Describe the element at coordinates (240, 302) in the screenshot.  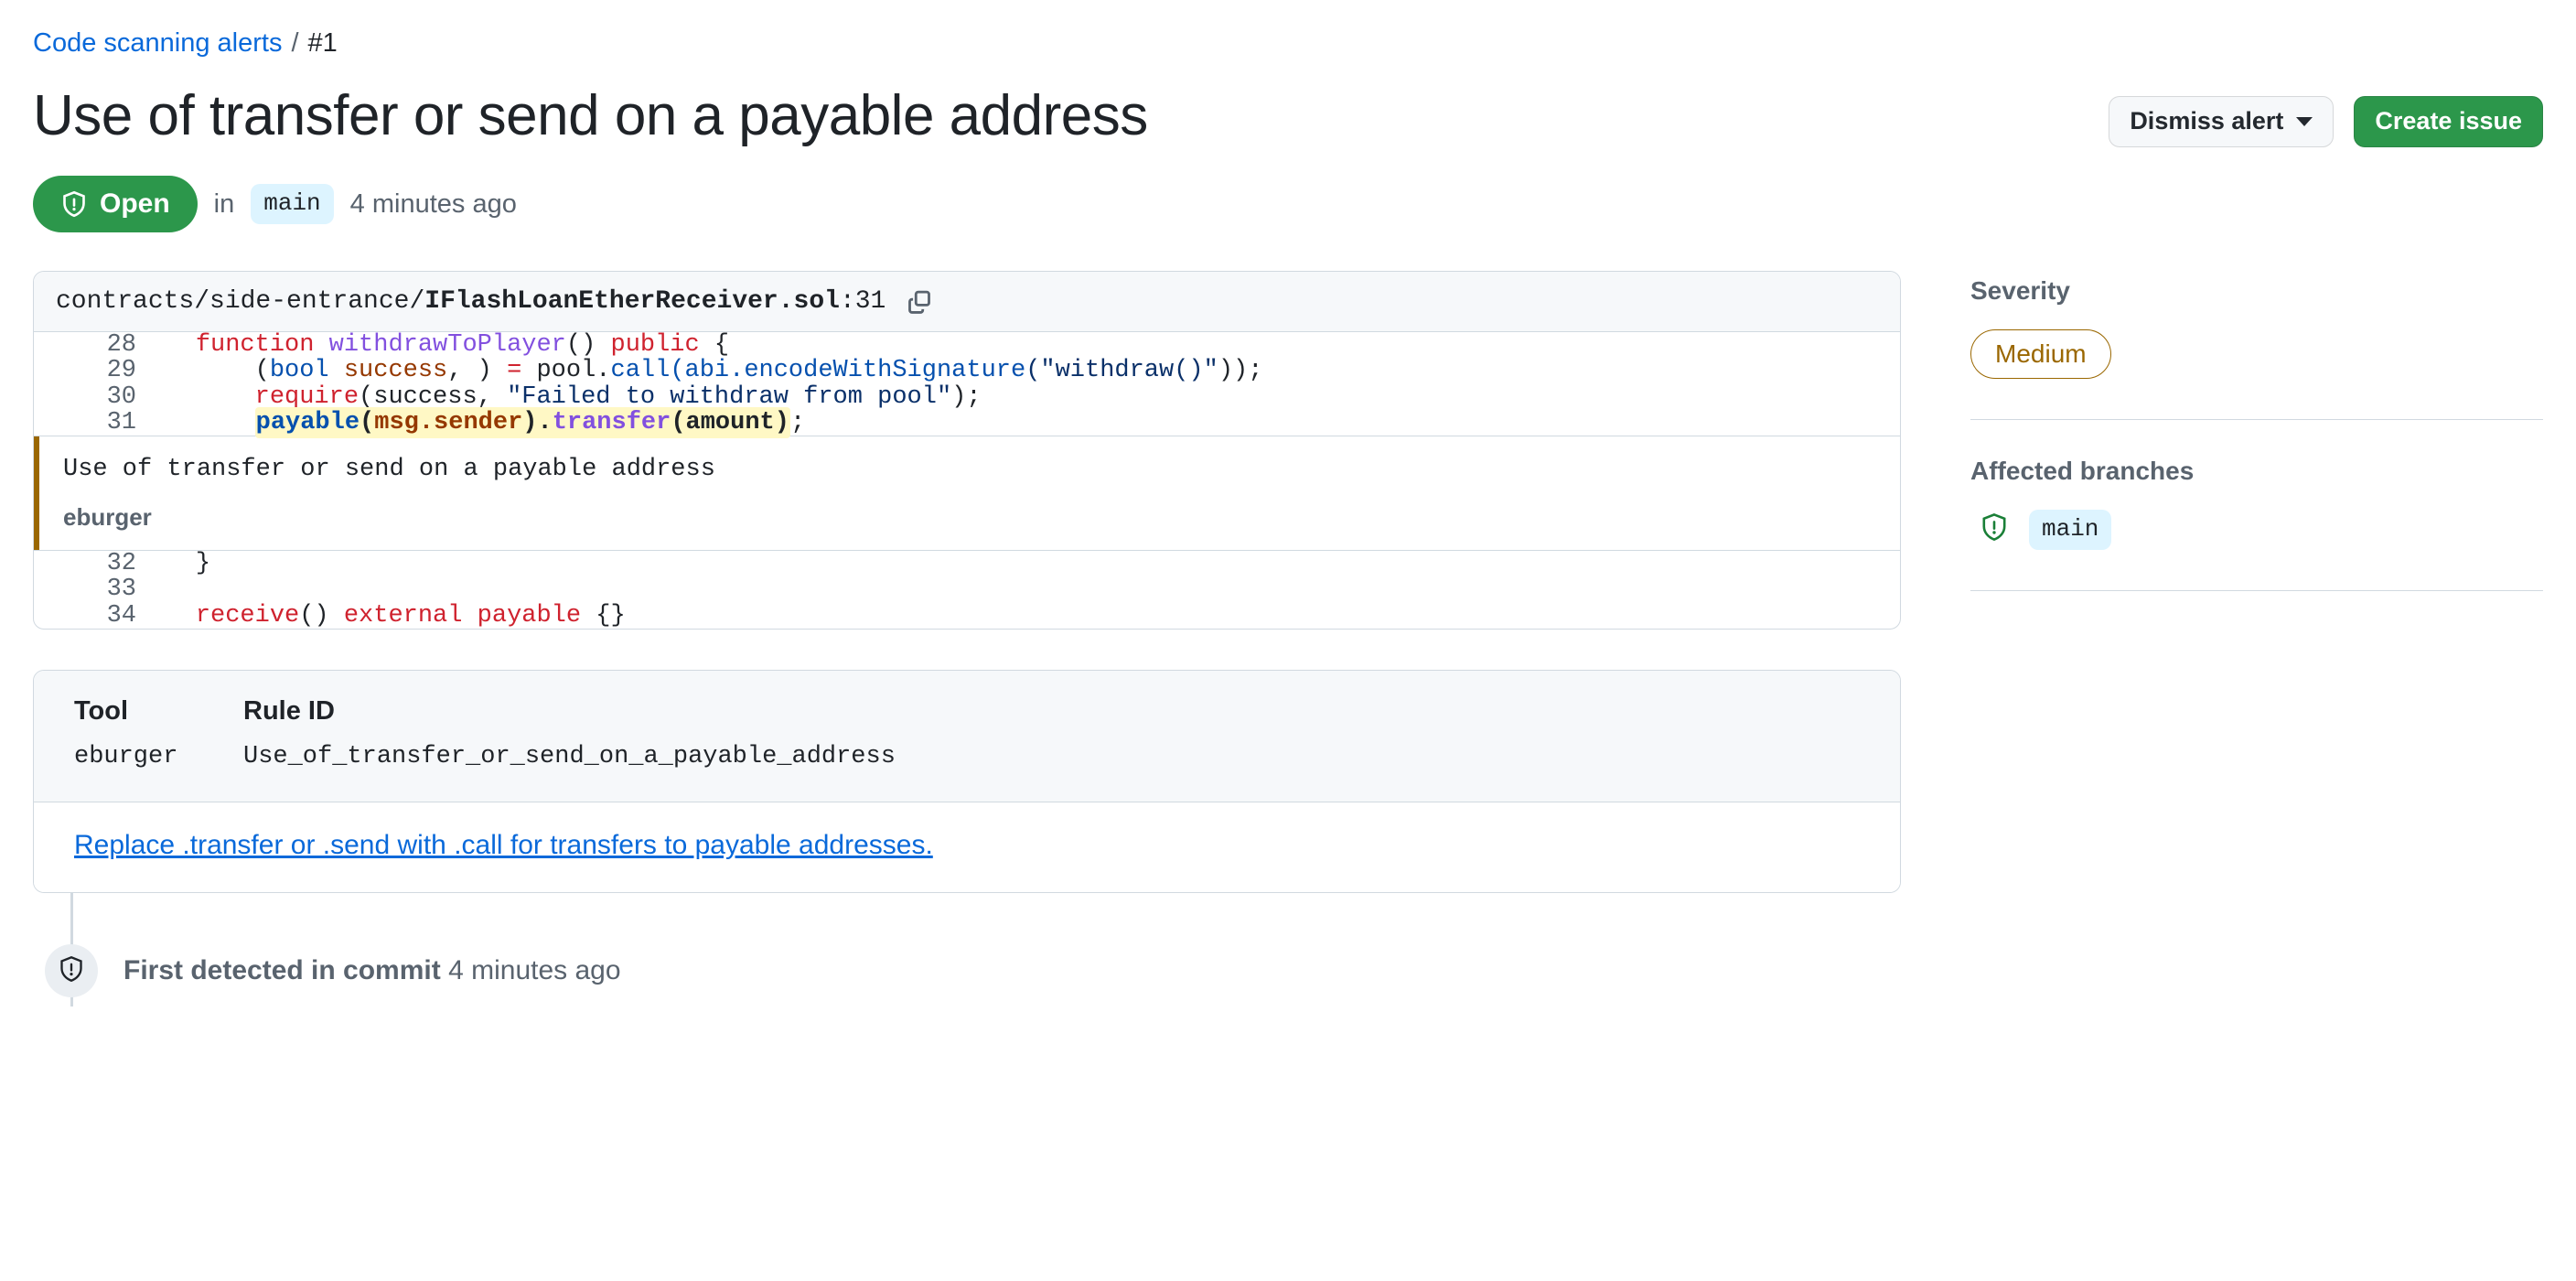
I see `snippet-path-prefix: contracts/side-entrance/` at that location.